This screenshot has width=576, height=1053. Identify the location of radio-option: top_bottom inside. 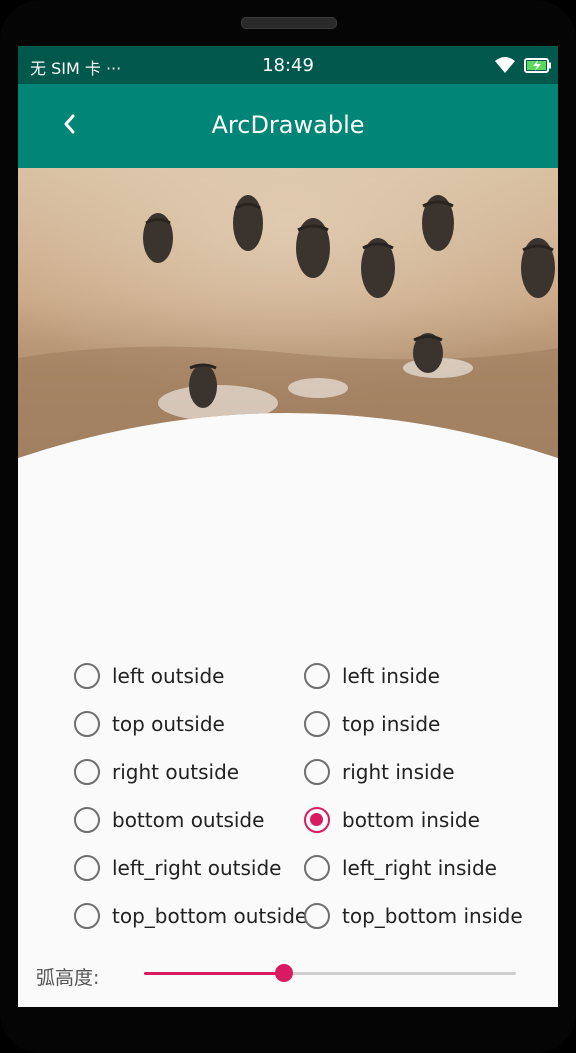
(413, 916).